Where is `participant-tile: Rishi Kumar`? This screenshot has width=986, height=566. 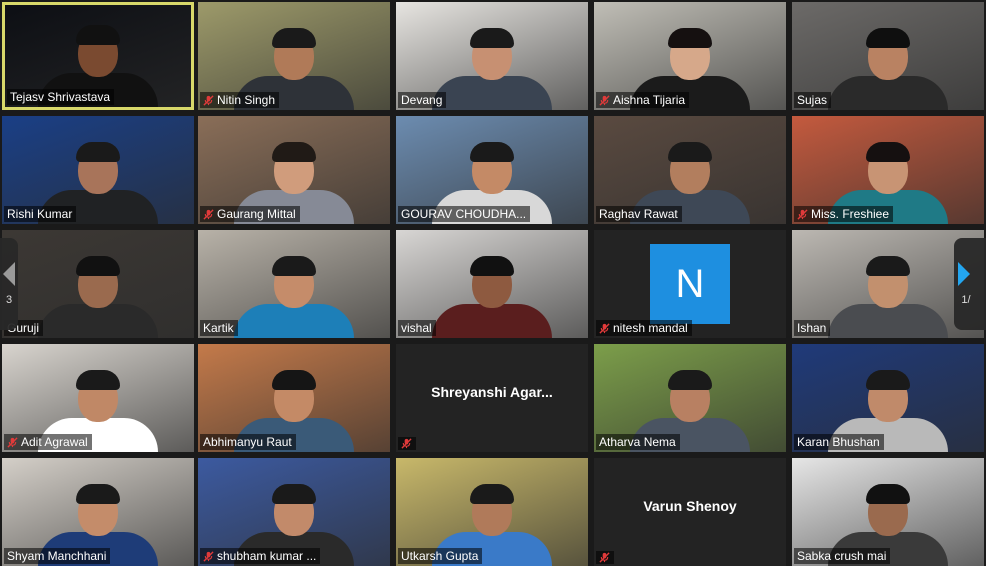 participant-tile: Rishi Kumar is located at coordinates (98, 170).